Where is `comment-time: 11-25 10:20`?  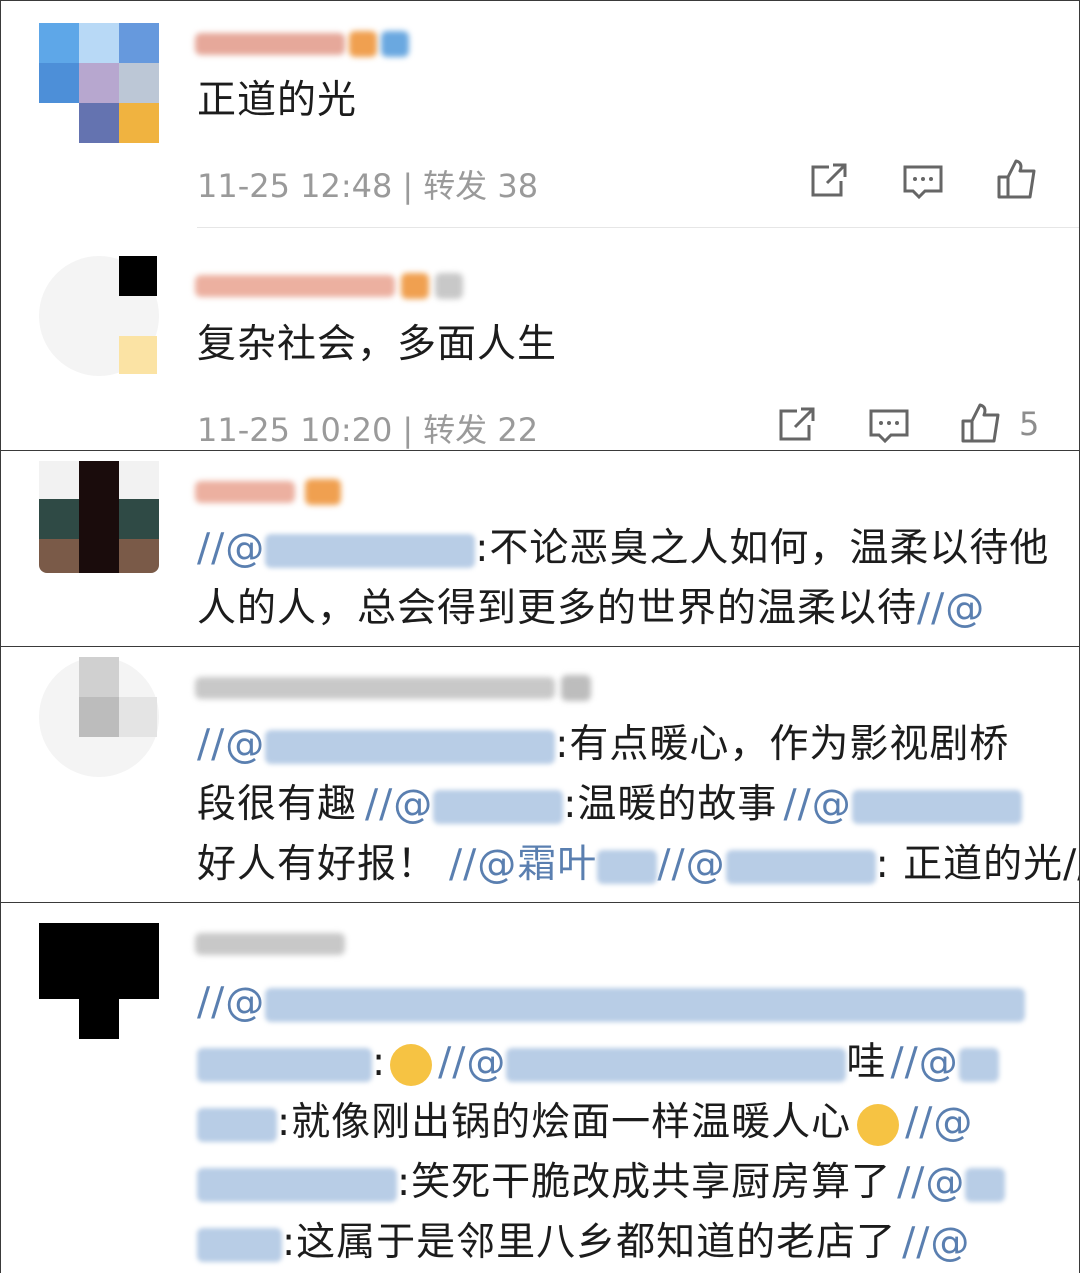
comment-time: 11-25 10:20 is located at coordinates (295, 430).